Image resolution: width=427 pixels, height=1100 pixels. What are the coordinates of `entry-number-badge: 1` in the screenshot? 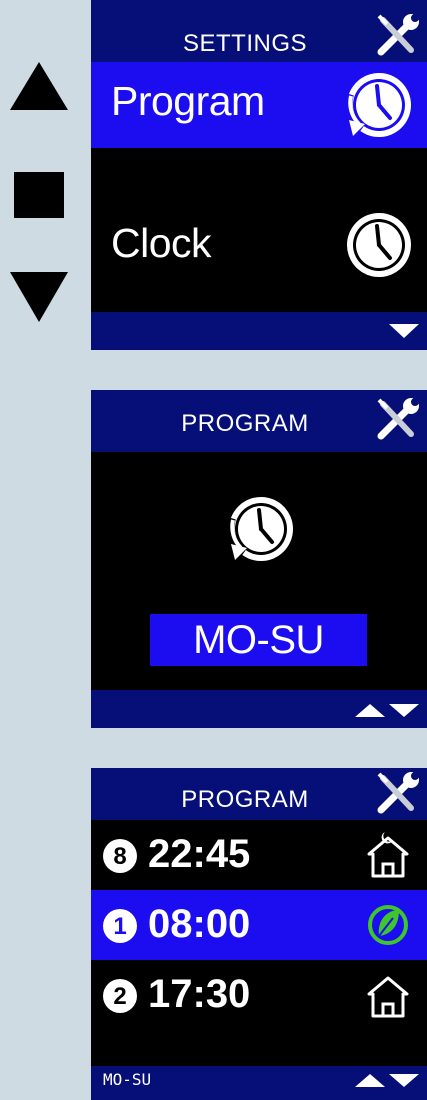 It's located at (120, 928).